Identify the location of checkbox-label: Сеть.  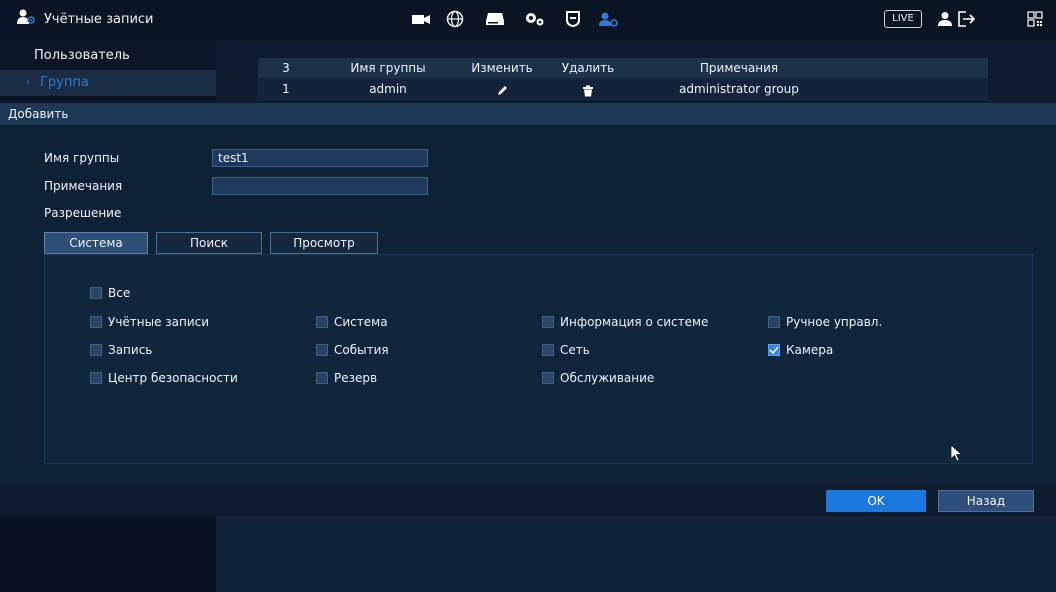
(575, 350).